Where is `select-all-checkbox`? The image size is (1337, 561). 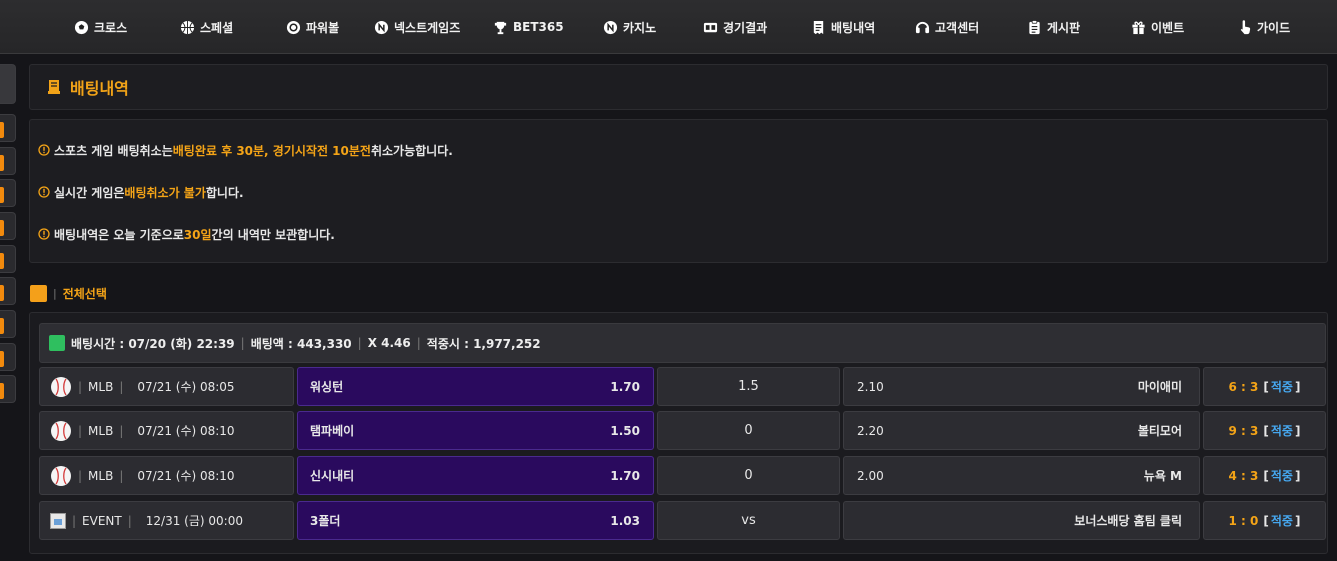 select-all-checkbox is located at coordinates (38, 293).